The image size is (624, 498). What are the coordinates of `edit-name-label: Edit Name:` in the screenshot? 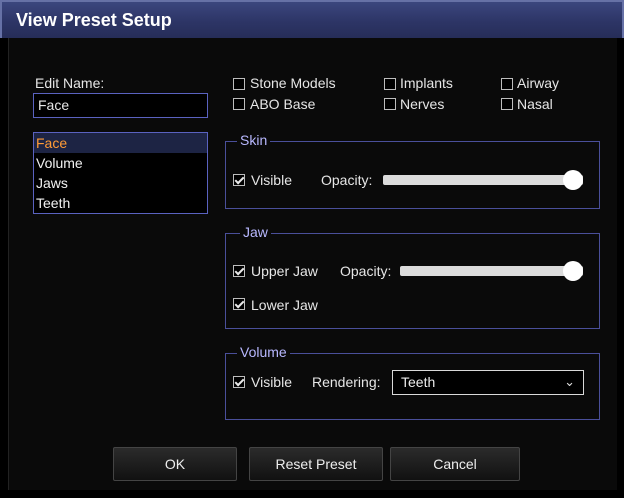 It's located at (70, 83).